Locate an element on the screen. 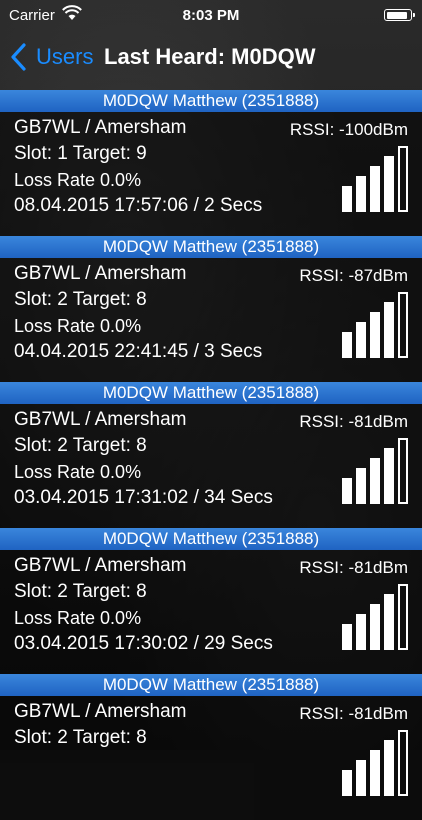  back-button-label: Users is located at coordinates (65, 56).